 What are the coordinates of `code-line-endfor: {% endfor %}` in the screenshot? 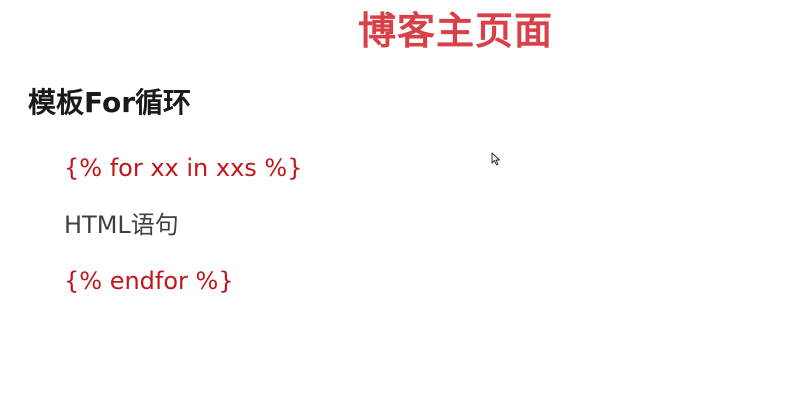 It's located at (149, 281).